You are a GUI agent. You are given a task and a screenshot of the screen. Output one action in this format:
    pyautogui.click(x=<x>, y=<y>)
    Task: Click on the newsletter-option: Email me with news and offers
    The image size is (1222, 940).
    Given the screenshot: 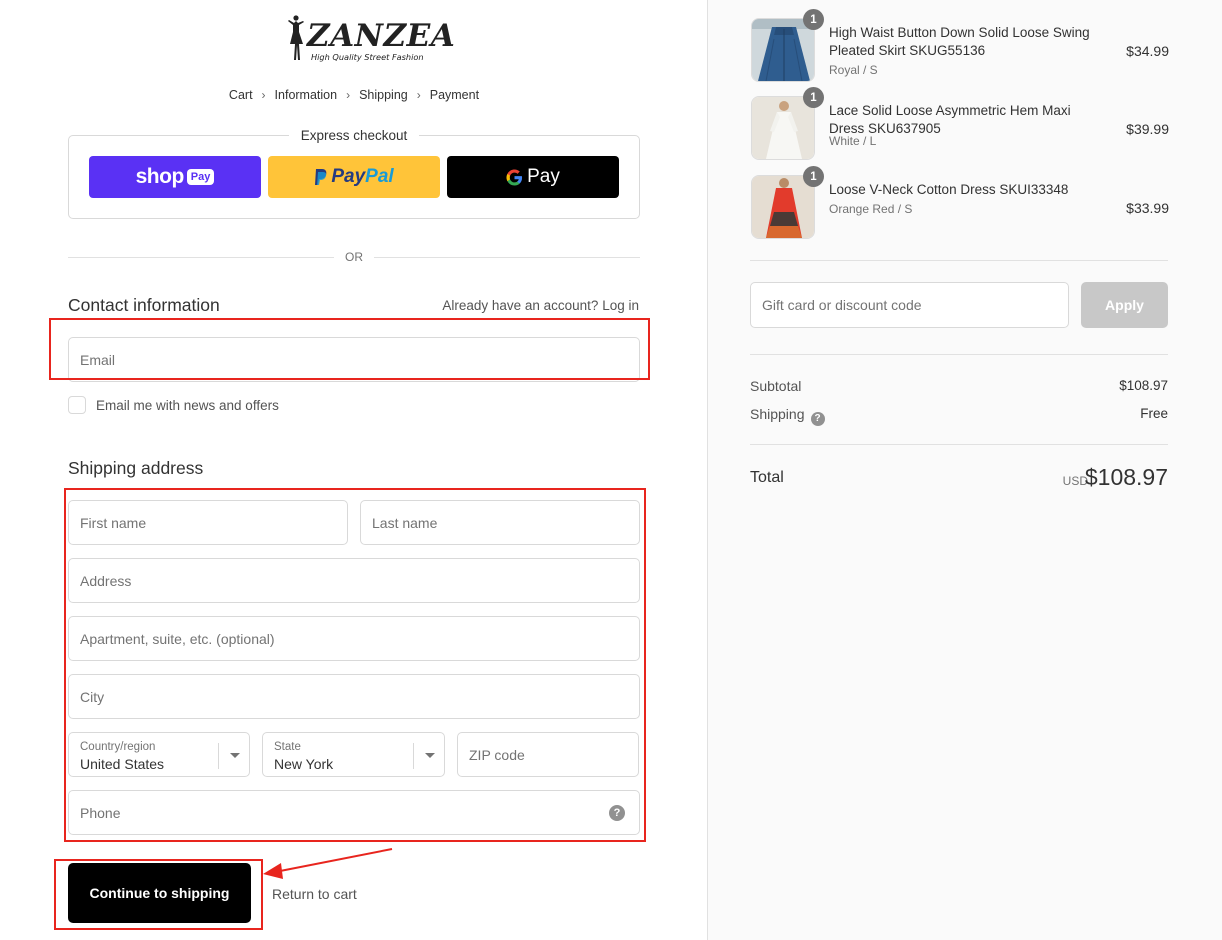 What is the action you would take?
    pyautogui.click(x=173, y=405)
    